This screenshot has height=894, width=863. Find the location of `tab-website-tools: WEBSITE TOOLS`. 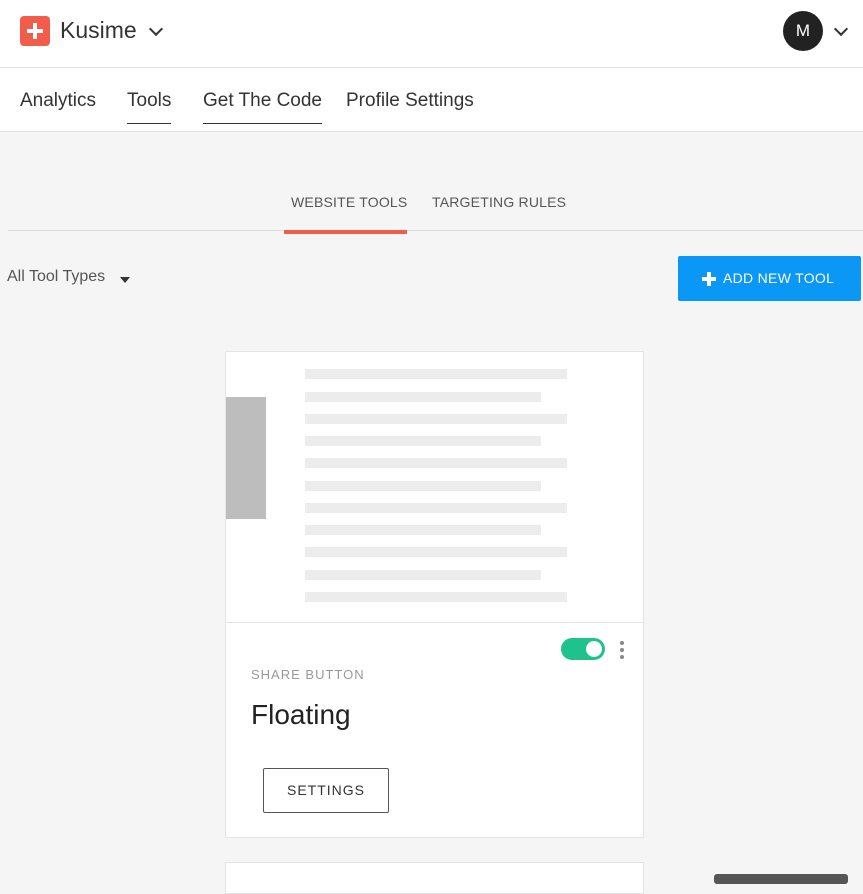

tab-website-tools: WEBSITE TOOLS is located at coordinates (349, 202).